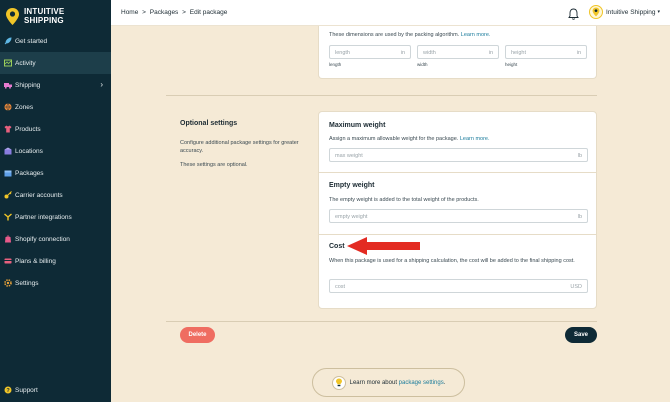 This screenshot has height=402, width=670. I want to click on chevron-right-icon: ›, so click(101, 84).